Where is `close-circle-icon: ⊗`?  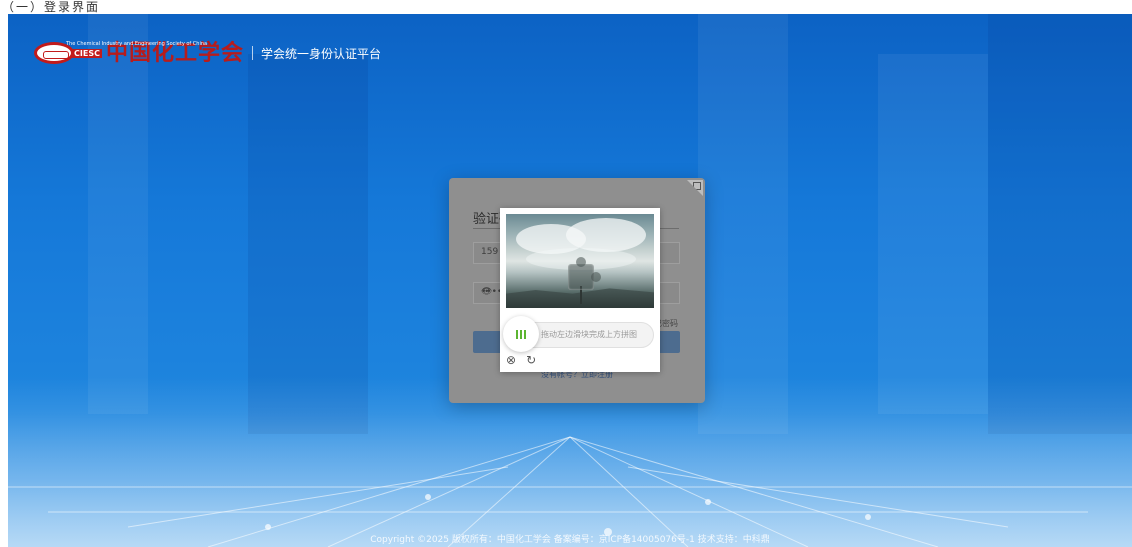
close-circle-icon: ⊗ is located at coordinates (511, 360).